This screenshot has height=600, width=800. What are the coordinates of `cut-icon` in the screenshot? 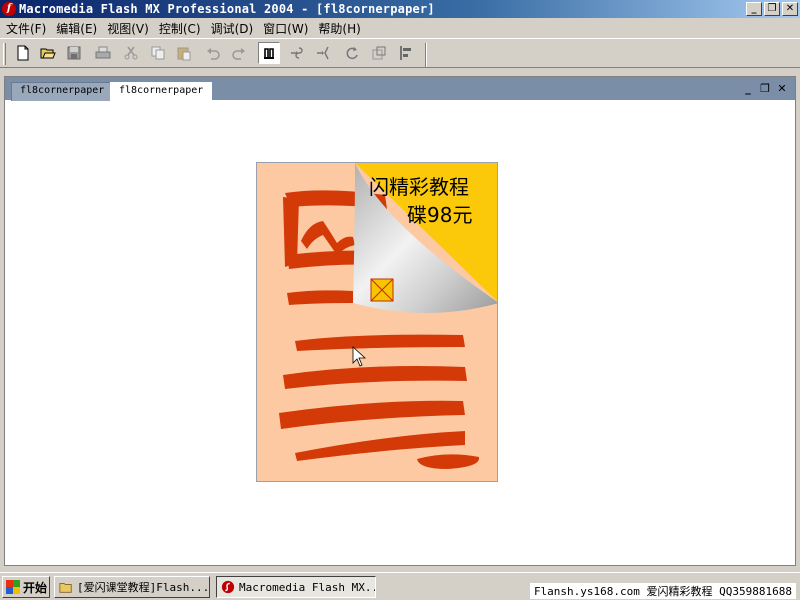 It's located at (131, 53).